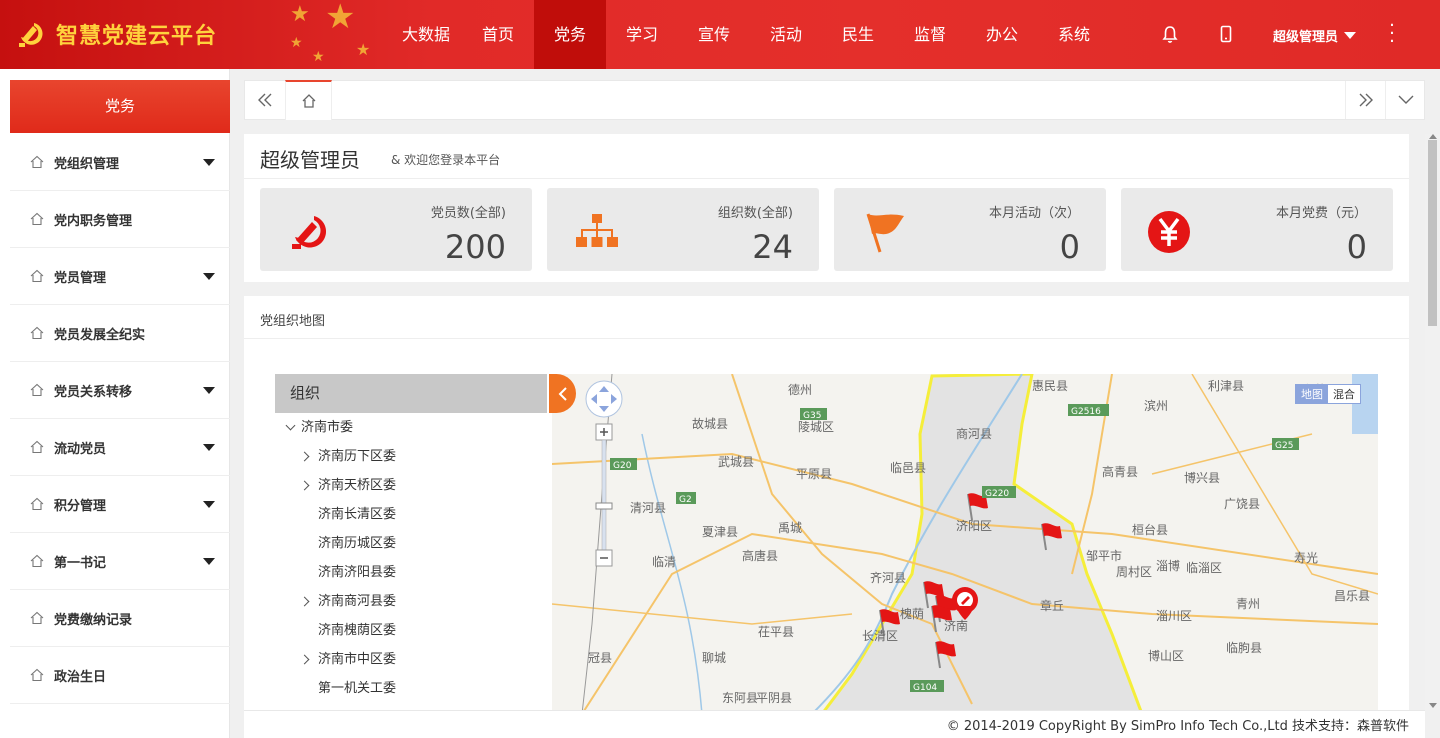  I want to click on map-place-label: 东阿县, so click(740, 698).